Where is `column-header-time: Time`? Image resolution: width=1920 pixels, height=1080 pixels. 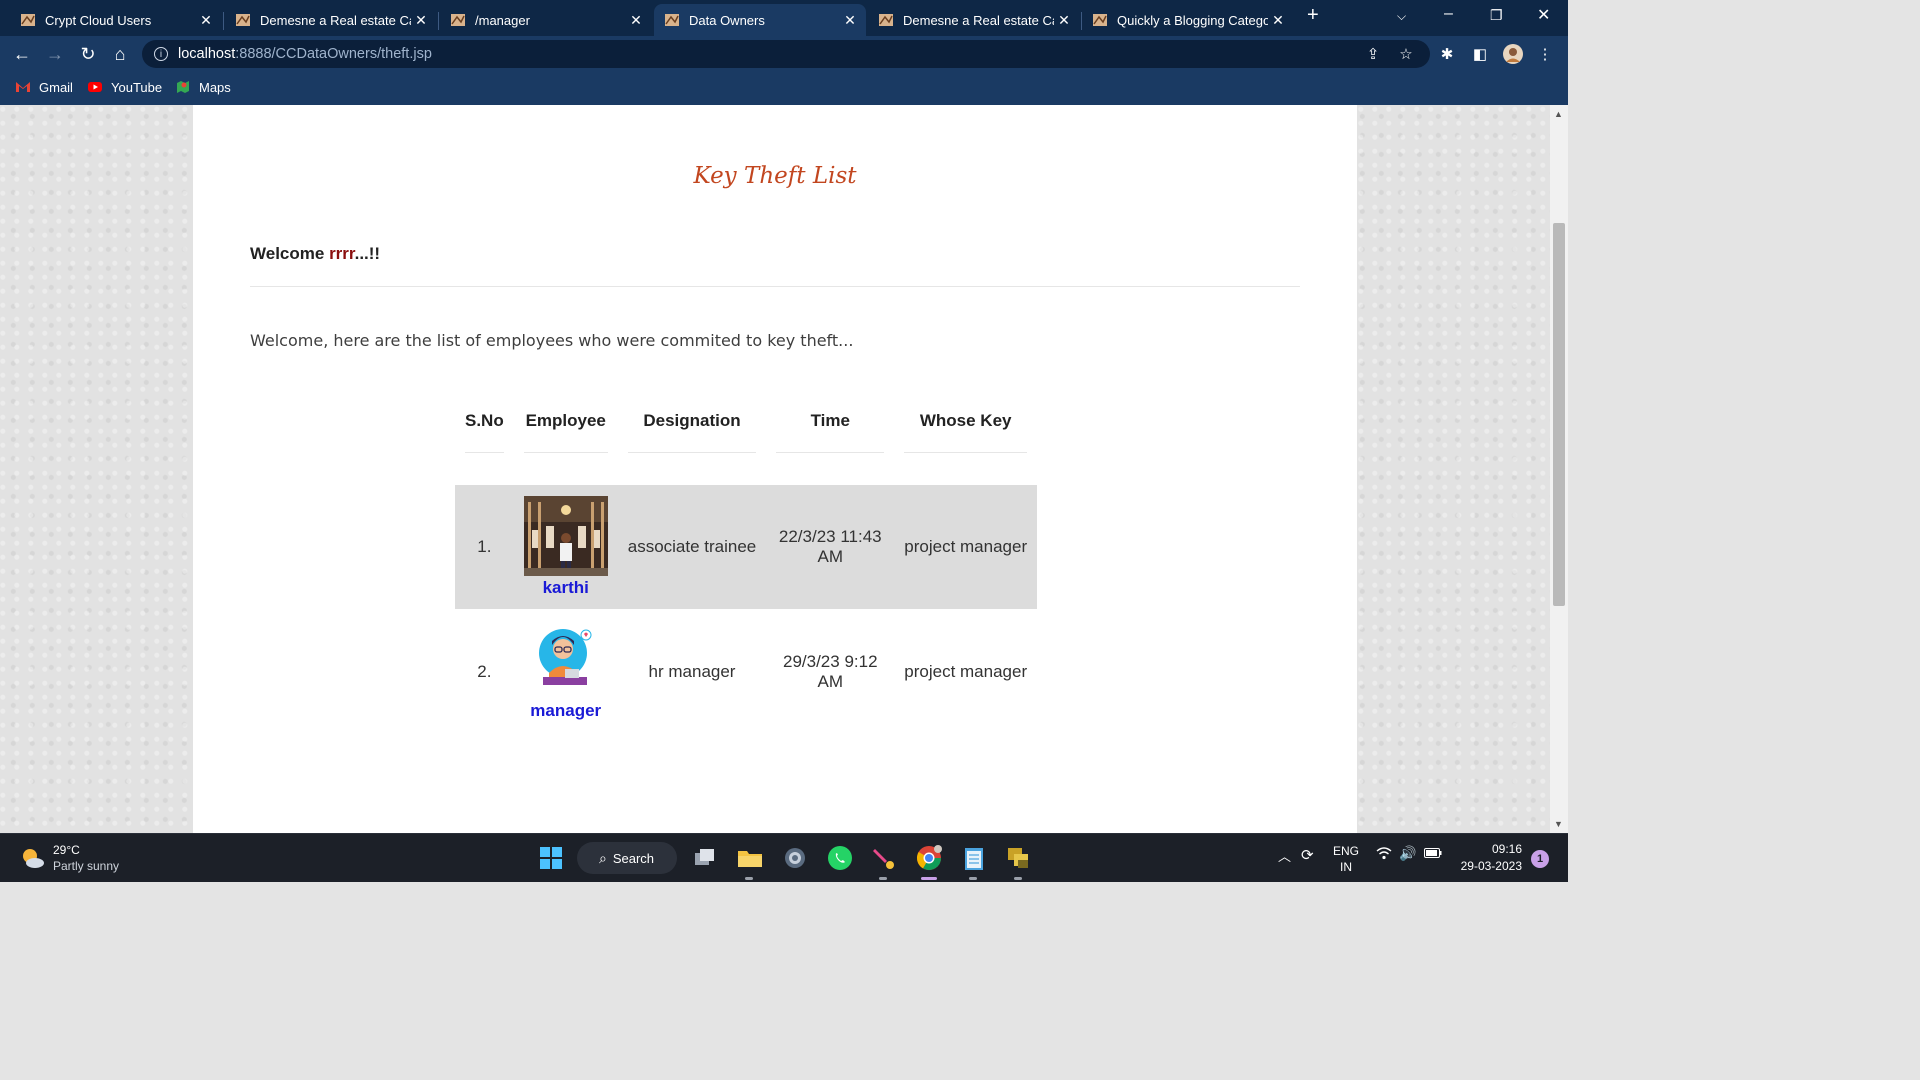
column-header-time: Time is located at coordinates (830, 425).